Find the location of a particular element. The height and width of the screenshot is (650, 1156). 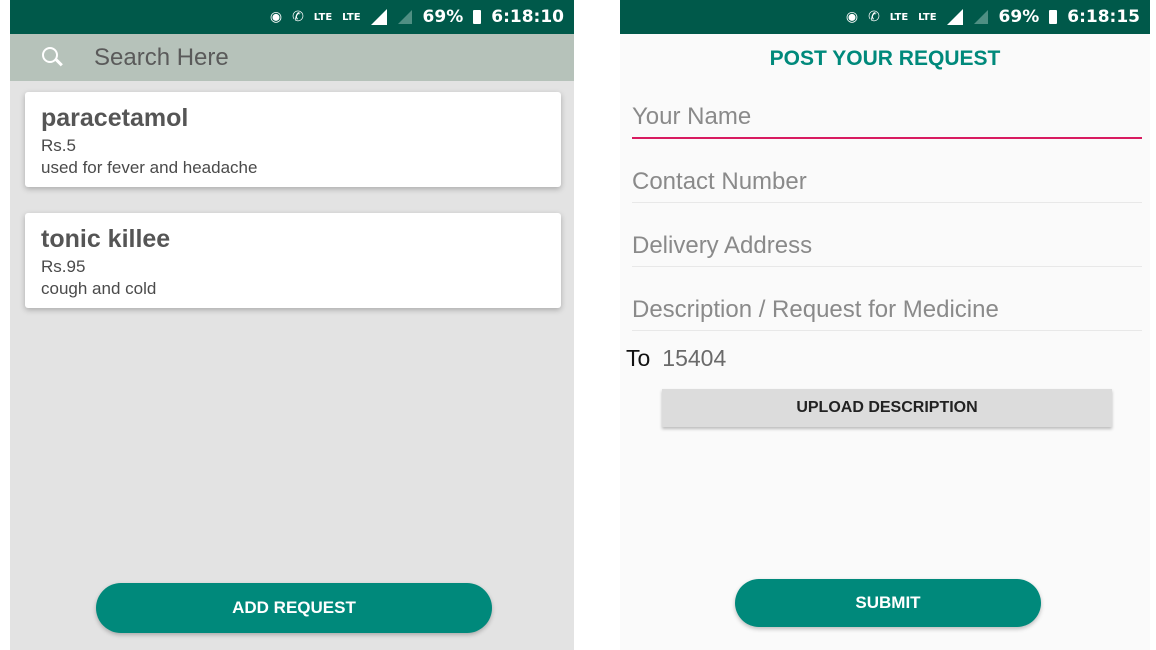

status-bar: ◉ ✆ LTE LTE 69% 6:18:15 is located at coordinates (885, 17).